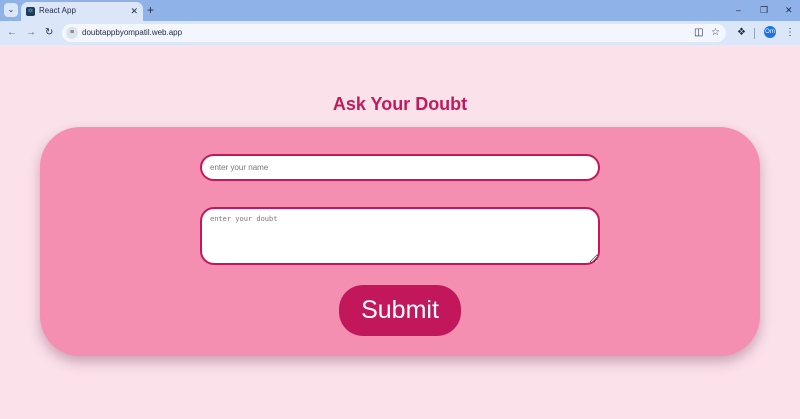 This screenshot has width=800, height=419. What do you see at coordinates (789, 10) in the screenshot?
I see `window-close-icon: ✕` at bounding box center [789, 10].